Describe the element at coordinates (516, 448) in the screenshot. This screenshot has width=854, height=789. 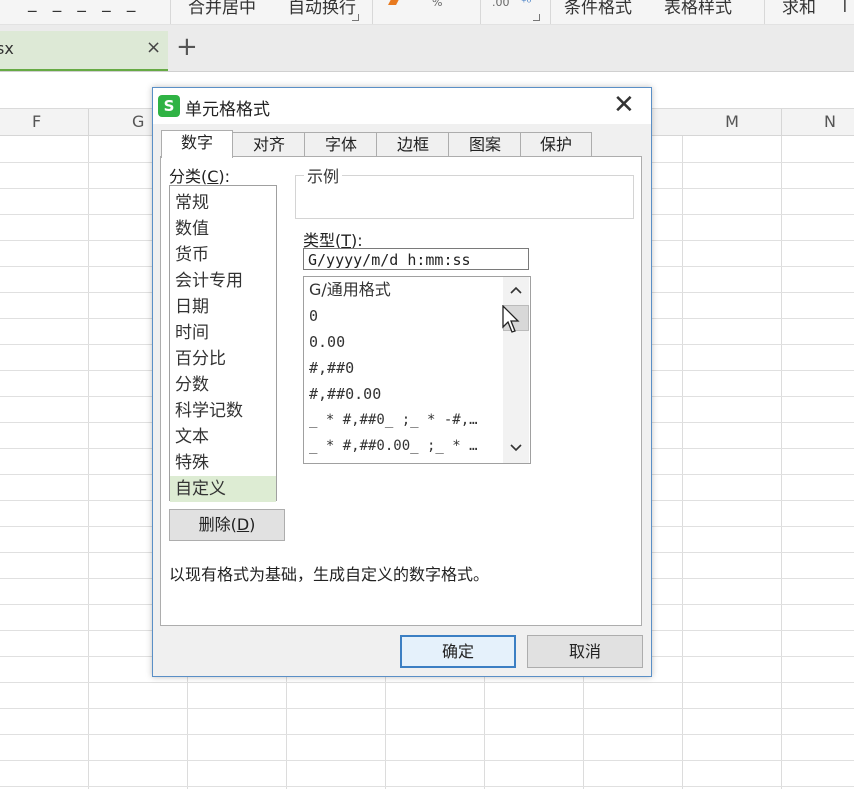
I see `chevron-down-icon` at that location.